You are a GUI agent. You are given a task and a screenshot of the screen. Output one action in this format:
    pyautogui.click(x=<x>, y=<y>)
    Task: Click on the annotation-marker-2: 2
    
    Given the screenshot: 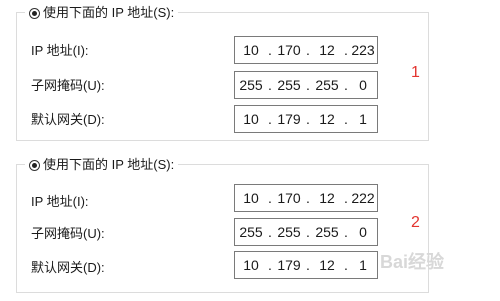 What is the action you would take?
    pyautogui.click(x=415, y=222)
    